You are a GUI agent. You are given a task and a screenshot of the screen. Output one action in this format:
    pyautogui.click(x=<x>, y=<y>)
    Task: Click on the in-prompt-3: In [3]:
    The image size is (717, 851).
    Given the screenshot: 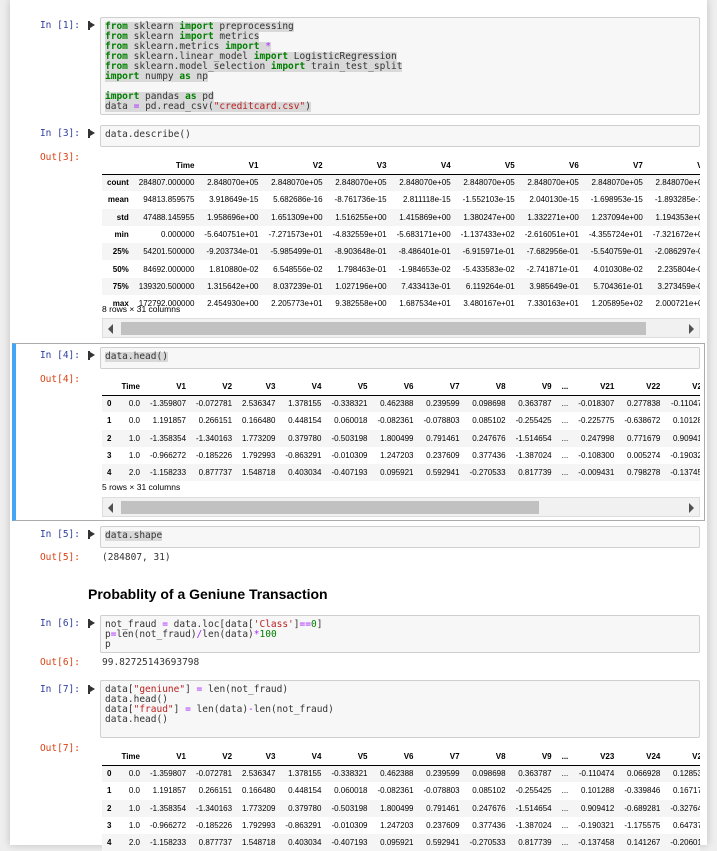 What is the action you would take?
    pyautogui.click(x=59, y=133)
    